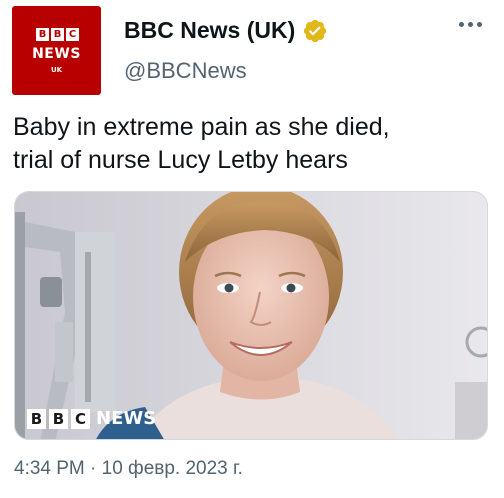 This screenshot has height=498, width=504. What do you see at coordinates (315, 30) in the screenshot?
I see `verified-badge-icon` at bounding box center [315, 30].